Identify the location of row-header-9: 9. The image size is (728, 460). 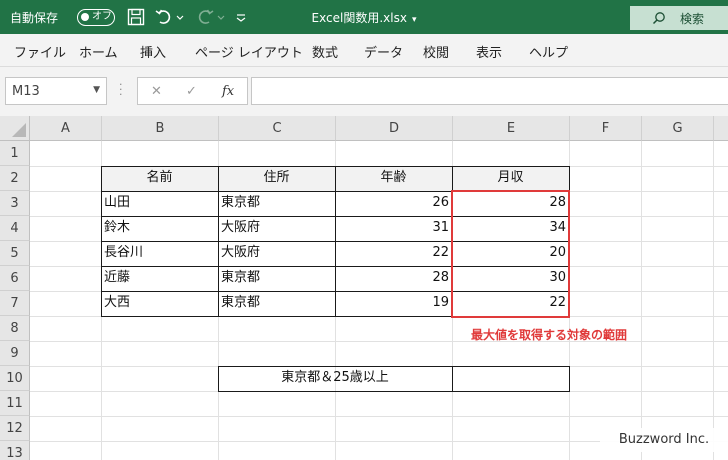
(15, 353).